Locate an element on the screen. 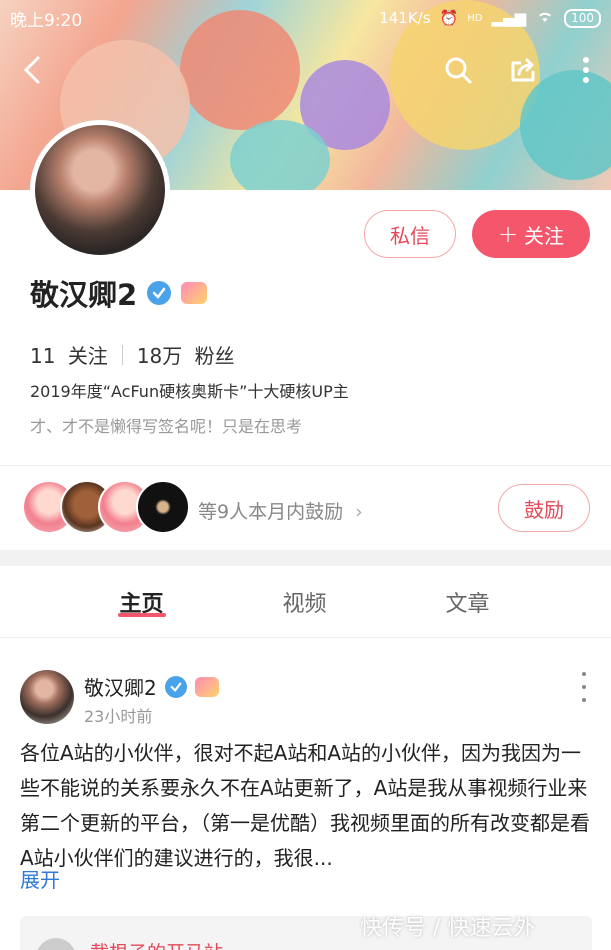  status-bar: 晚上9:20 141K/s ⏰ HD ▂▄▆ 100 is located at coordinates (305, 18).